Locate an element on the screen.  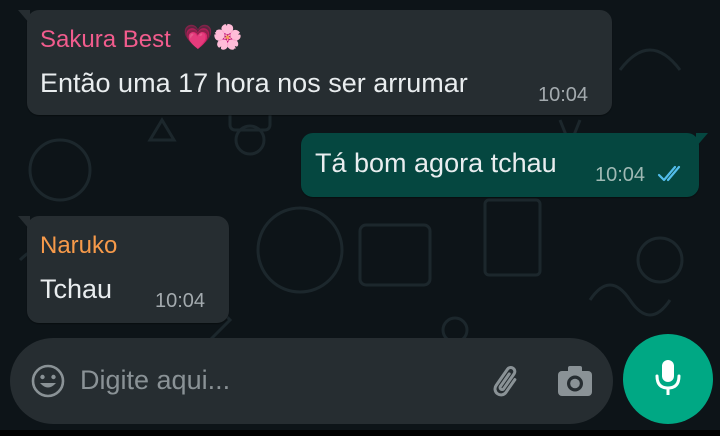
sender-name: Sakura Best is located at coordinates (105, 40).